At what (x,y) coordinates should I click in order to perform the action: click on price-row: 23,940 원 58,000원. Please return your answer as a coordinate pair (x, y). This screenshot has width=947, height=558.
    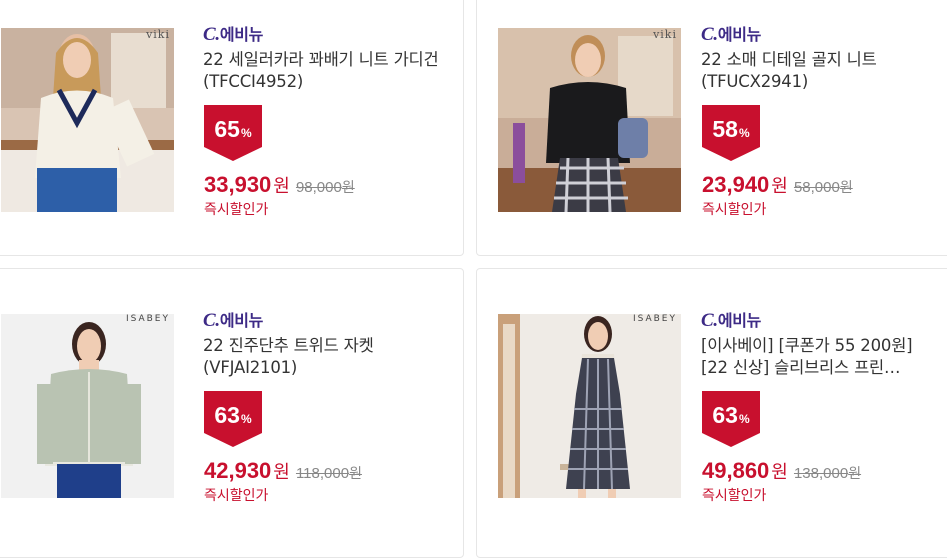
    Looking at the image, I should click on (777, 184).